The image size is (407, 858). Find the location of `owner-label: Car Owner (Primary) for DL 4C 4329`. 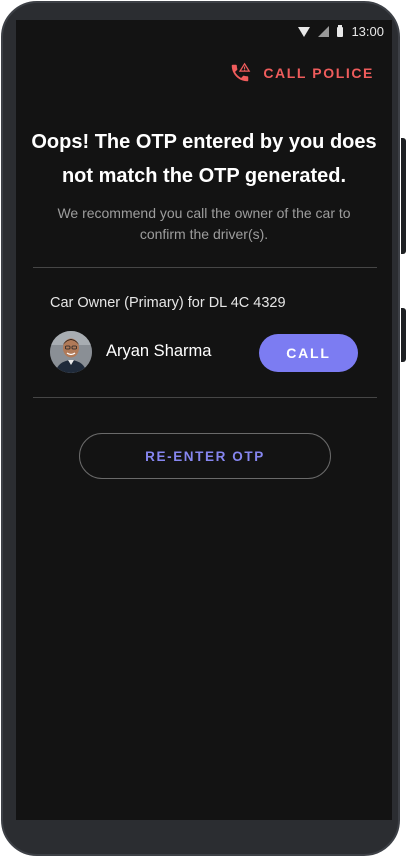

owner-label: Car Owner (Primary) for DL 4C 4329 is located at coordinates (168, 303).